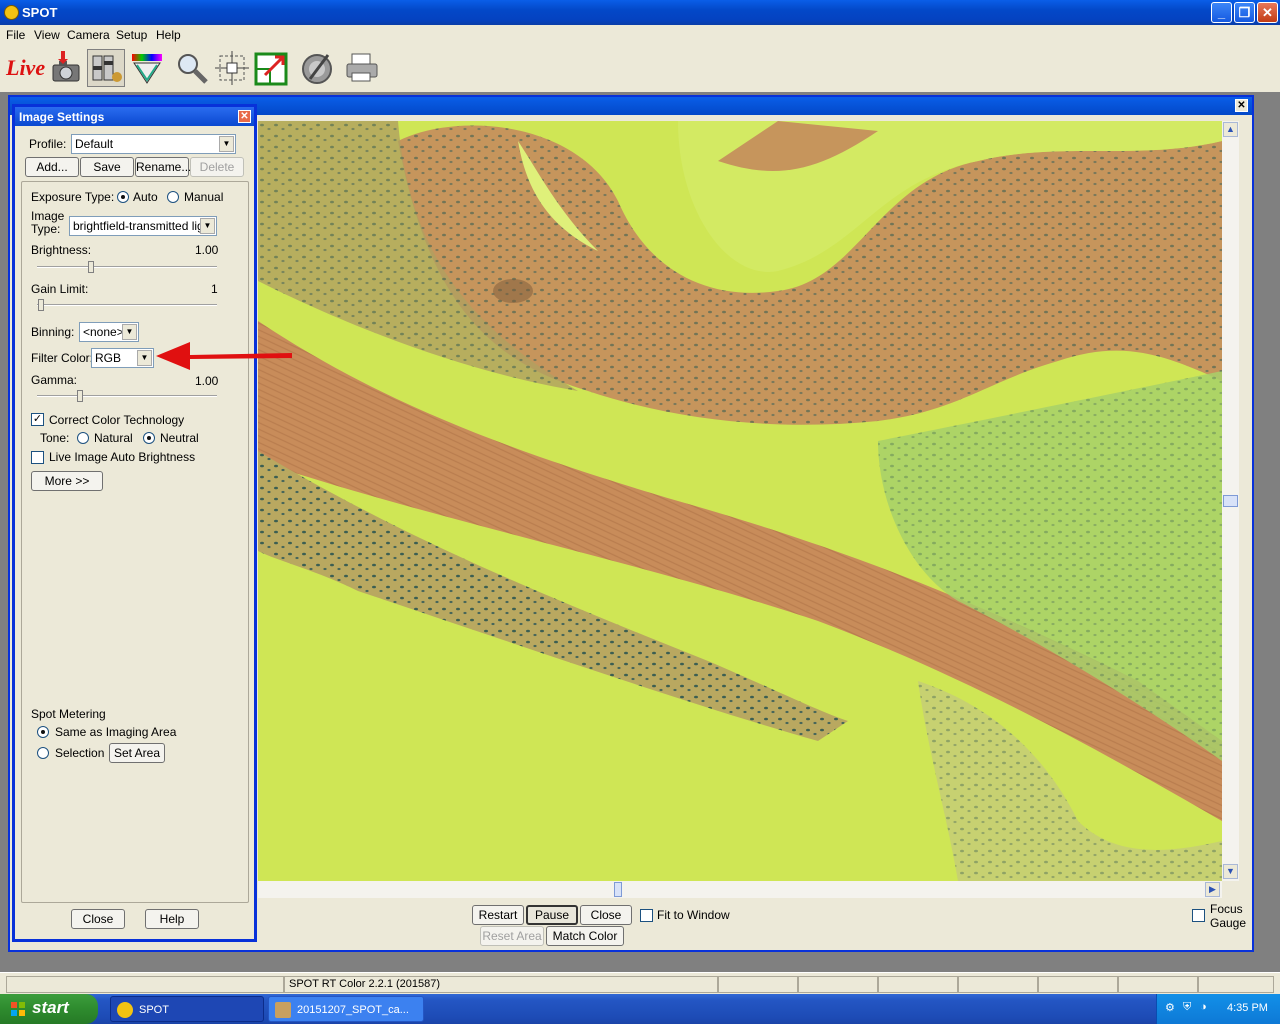 This screenshot has height=1024, width=1280. Describe the element at coordinates (362, 68) in the screenshot. I see `print-icon` at that location.